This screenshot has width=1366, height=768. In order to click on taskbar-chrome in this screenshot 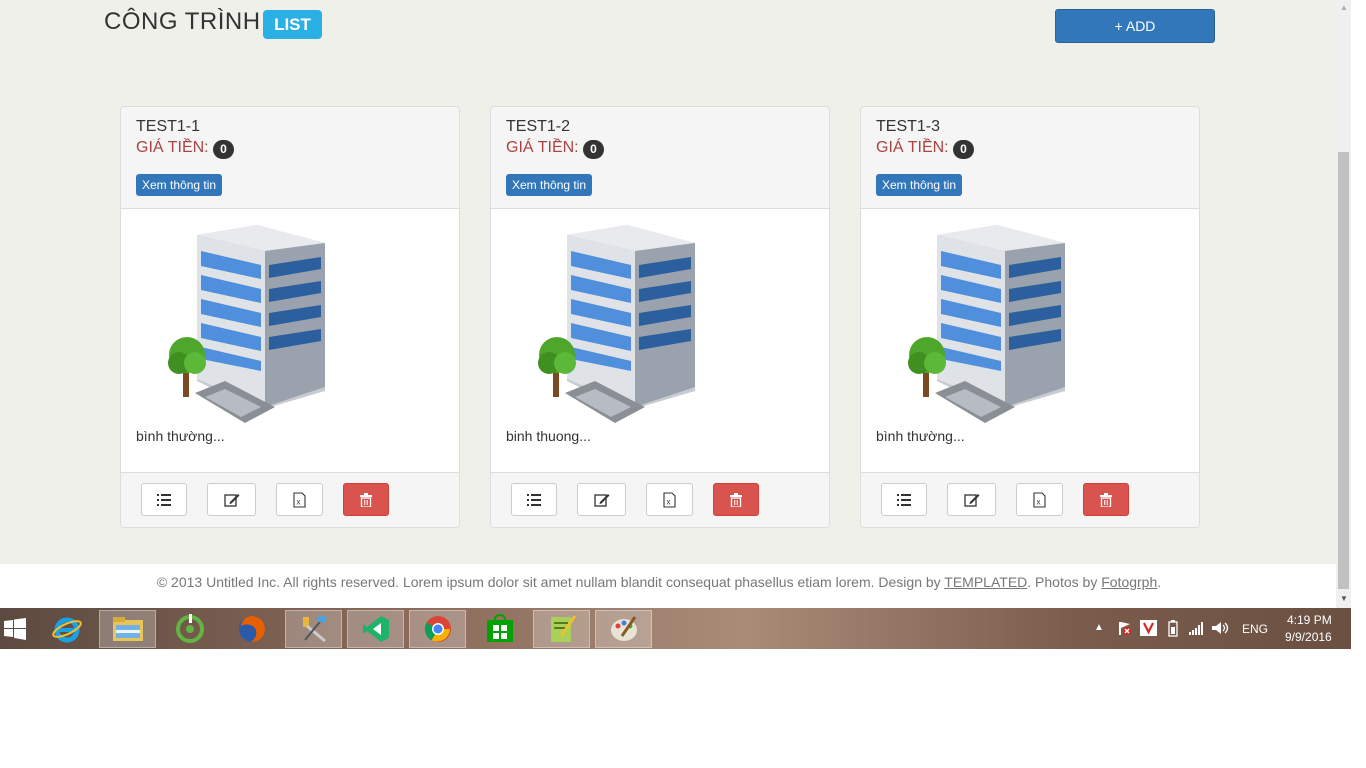, I will do `click(437, 629)`.